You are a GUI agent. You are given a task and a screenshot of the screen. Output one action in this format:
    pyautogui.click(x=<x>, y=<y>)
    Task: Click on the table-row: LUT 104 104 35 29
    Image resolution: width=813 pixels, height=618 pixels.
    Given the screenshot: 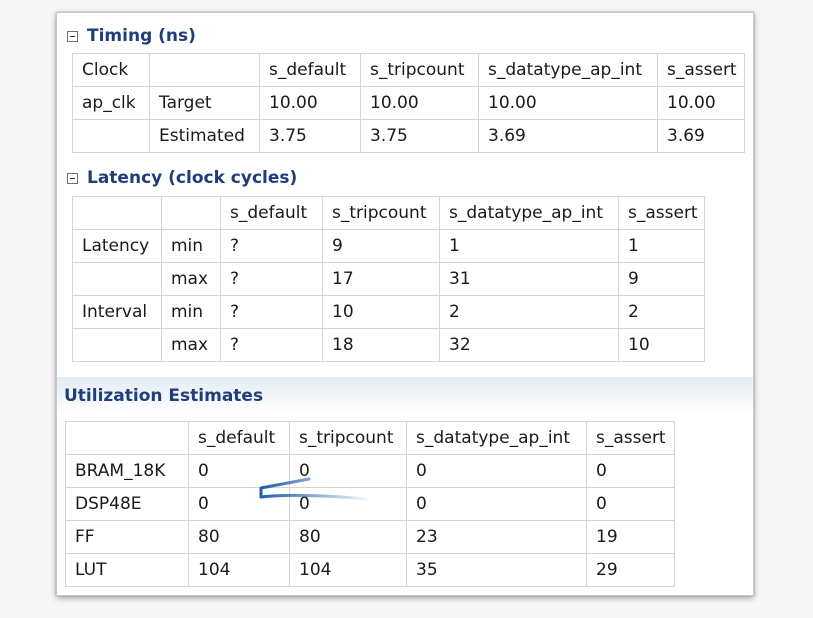 What is the action you would take?
    pyautogui.click(x=370, y=570)
    